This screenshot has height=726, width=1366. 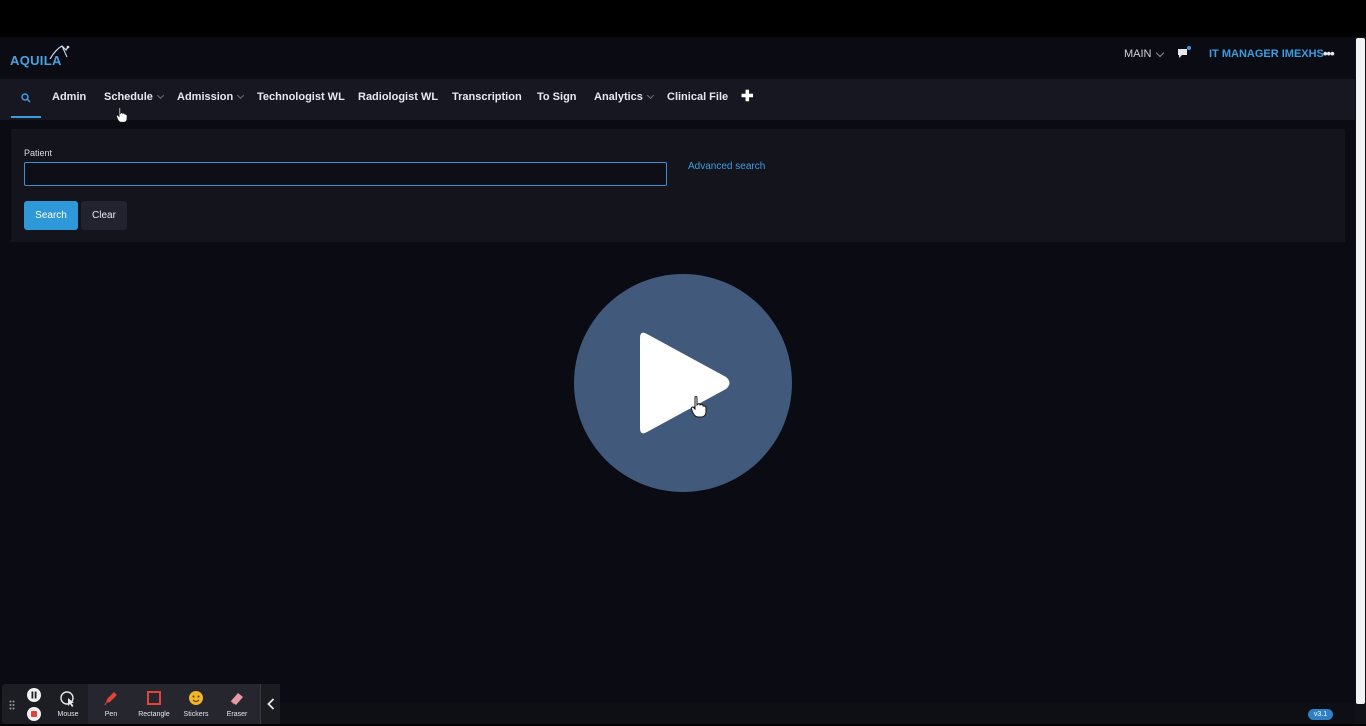 I want to click on nav-item-label: Admission, so click(x=205, y=97).